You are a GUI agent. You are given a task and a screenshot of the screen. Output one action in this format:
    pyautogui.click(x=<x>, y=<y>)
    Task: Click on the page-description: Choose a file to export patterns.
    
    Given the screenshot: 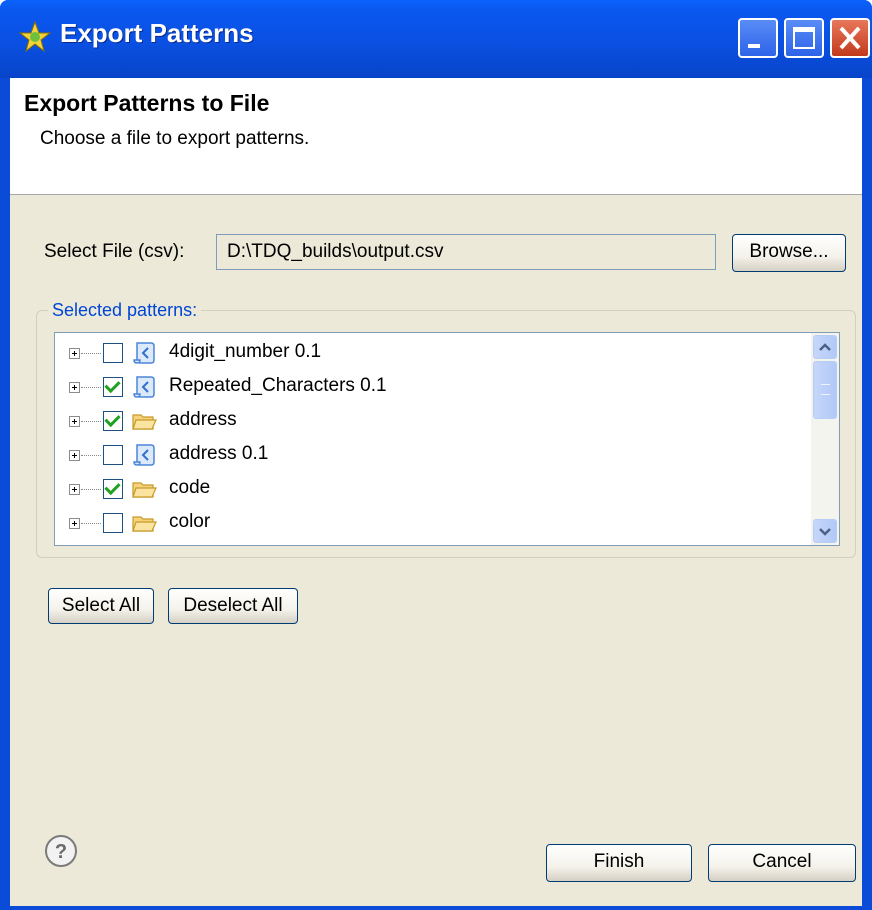 What is the action you would take?
    pyautogui.click(x=175, y=138)
    